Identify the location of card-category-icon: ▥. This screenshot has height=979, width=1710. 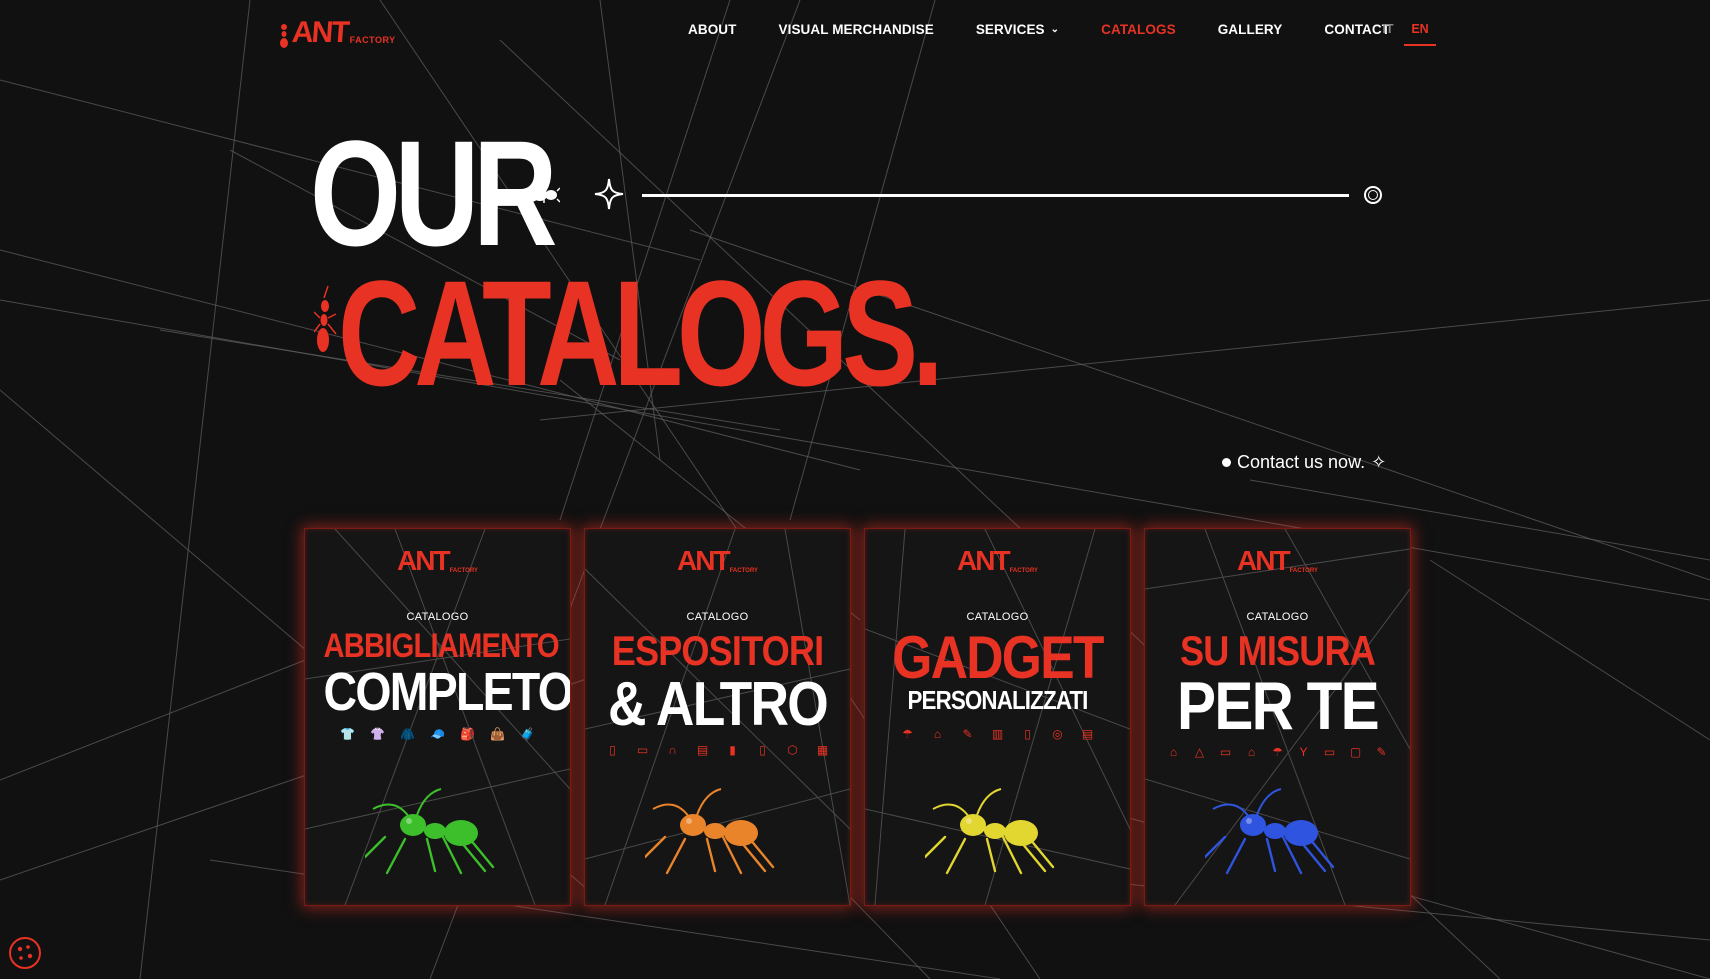
(997, 734).